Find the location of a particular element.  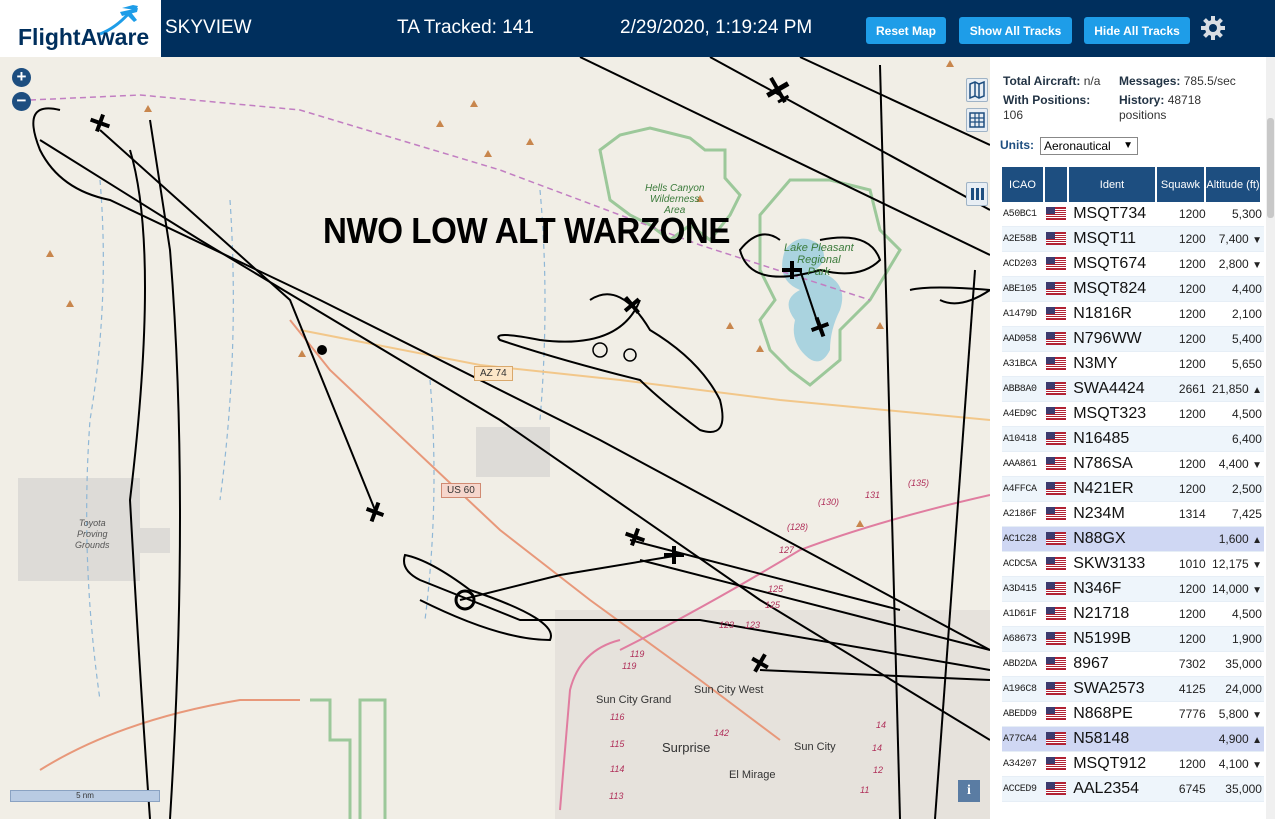

units-select: Aeronautical ▼ is located at coordinates (1089, 146).